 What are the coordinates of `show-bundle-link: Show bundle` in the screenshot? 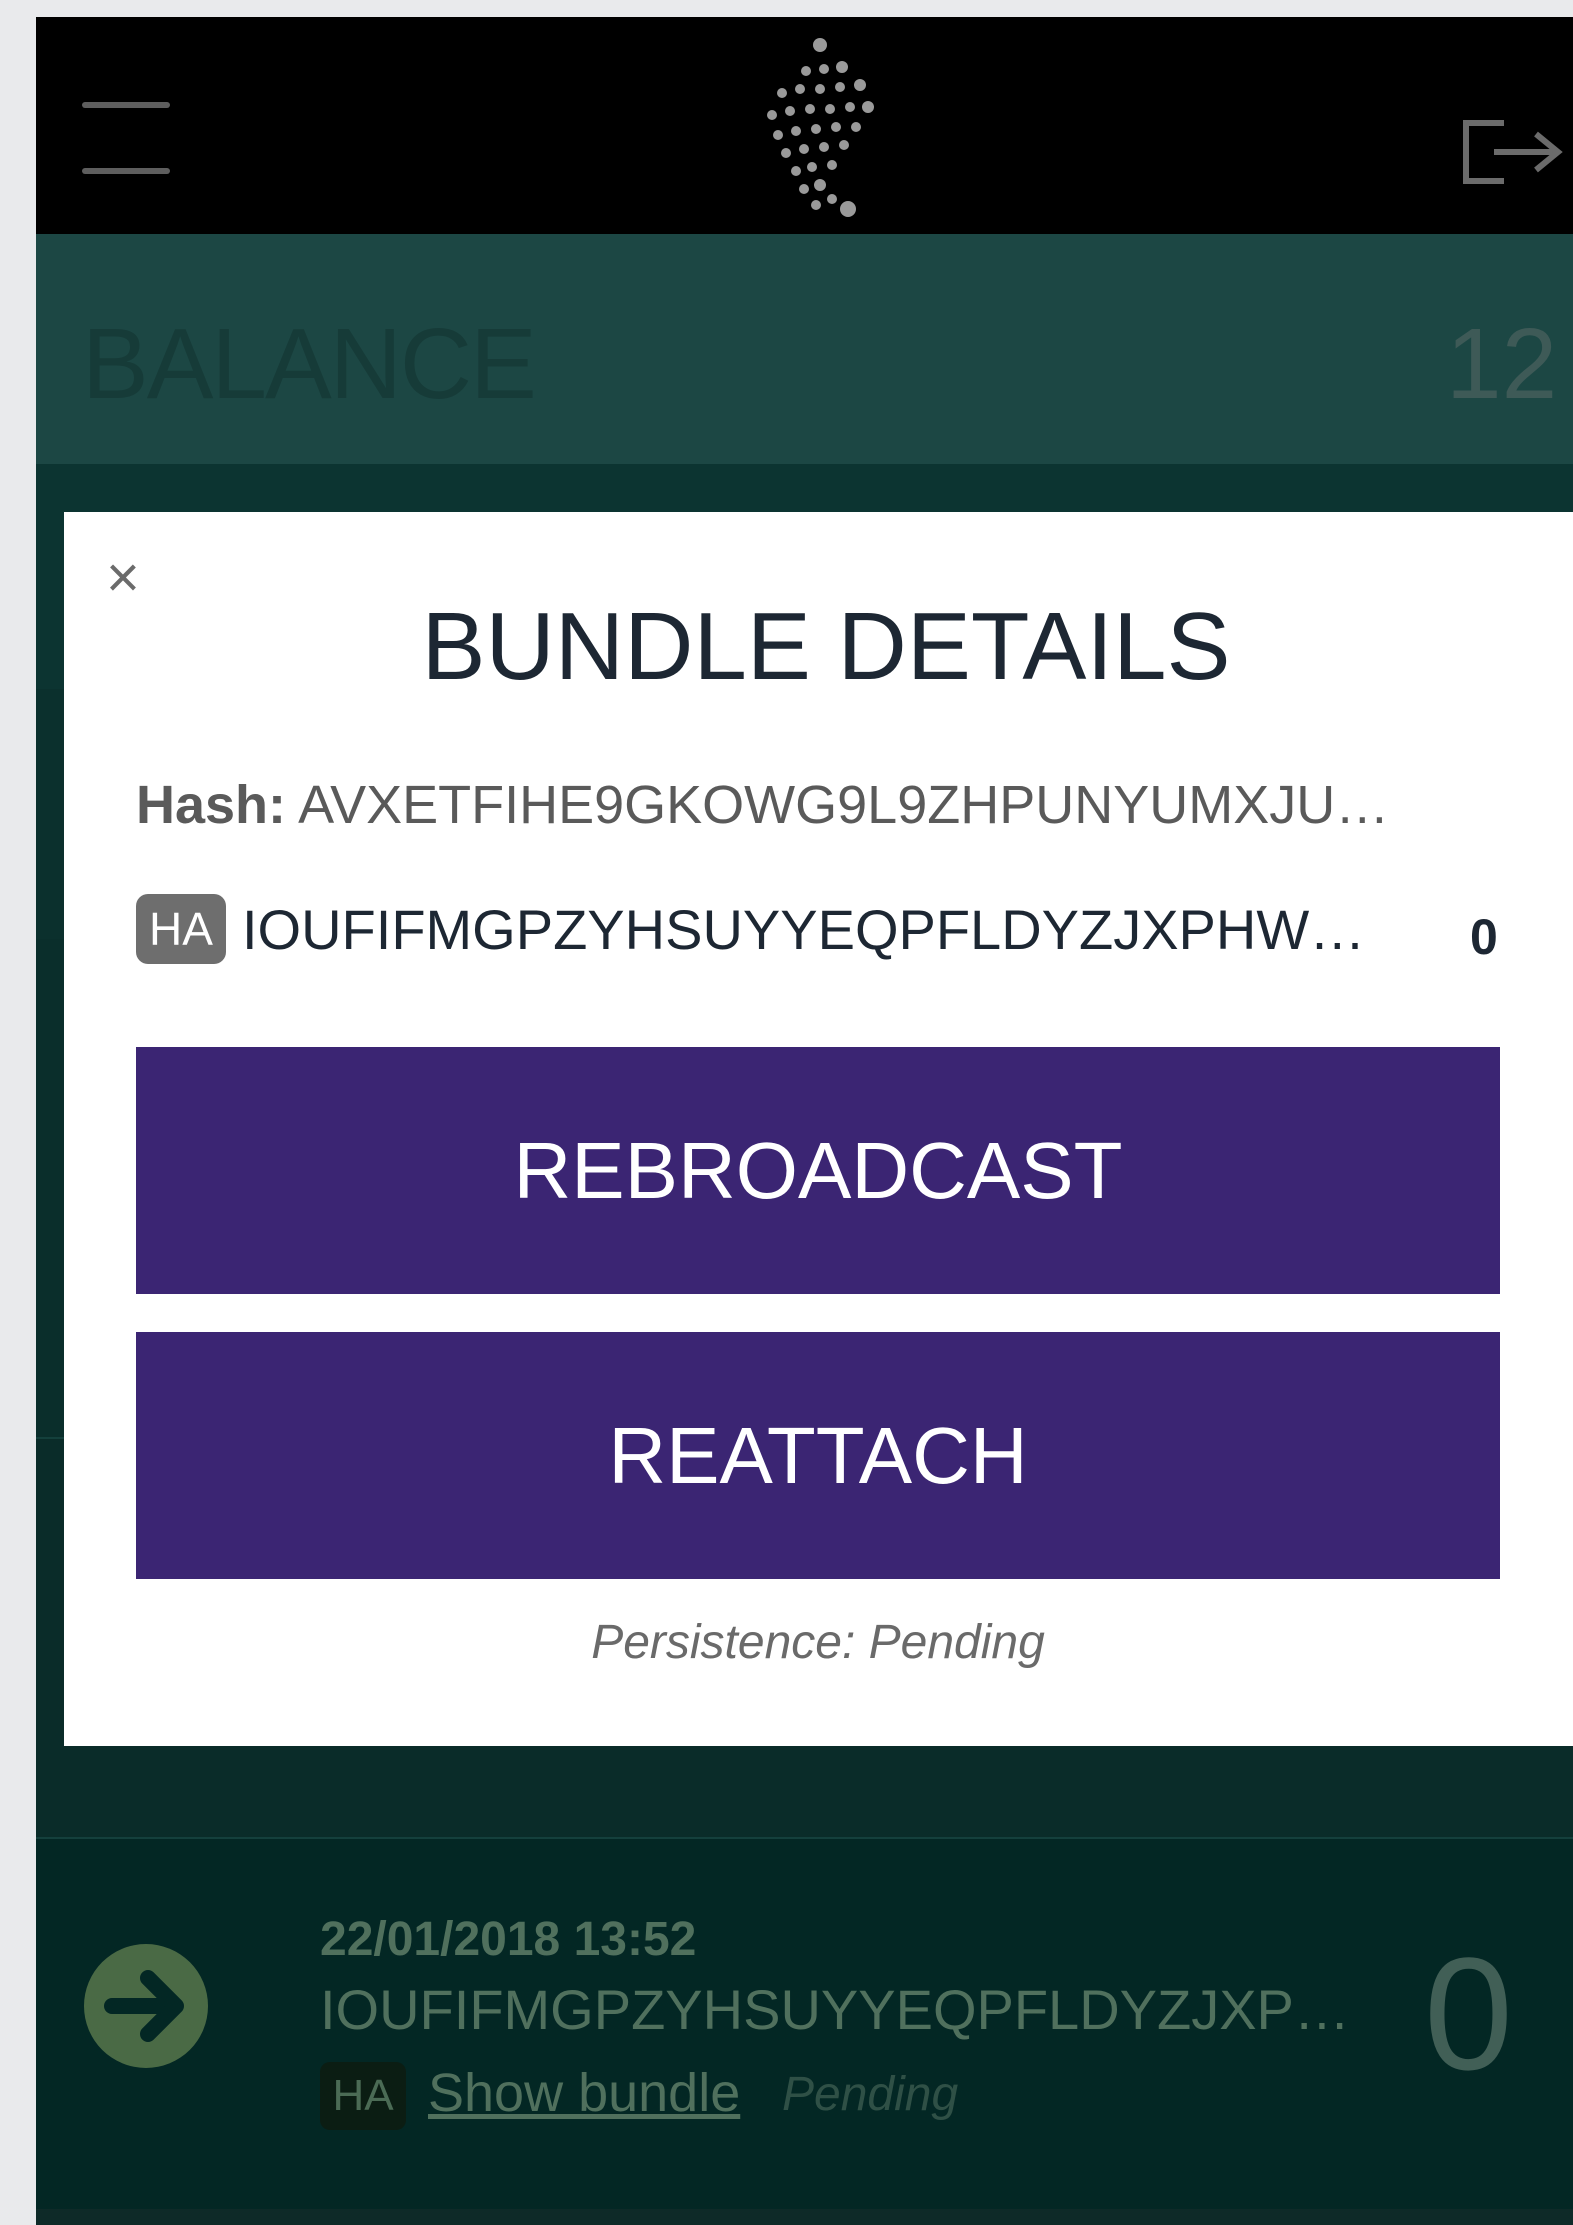 It's located at (584, 2093).